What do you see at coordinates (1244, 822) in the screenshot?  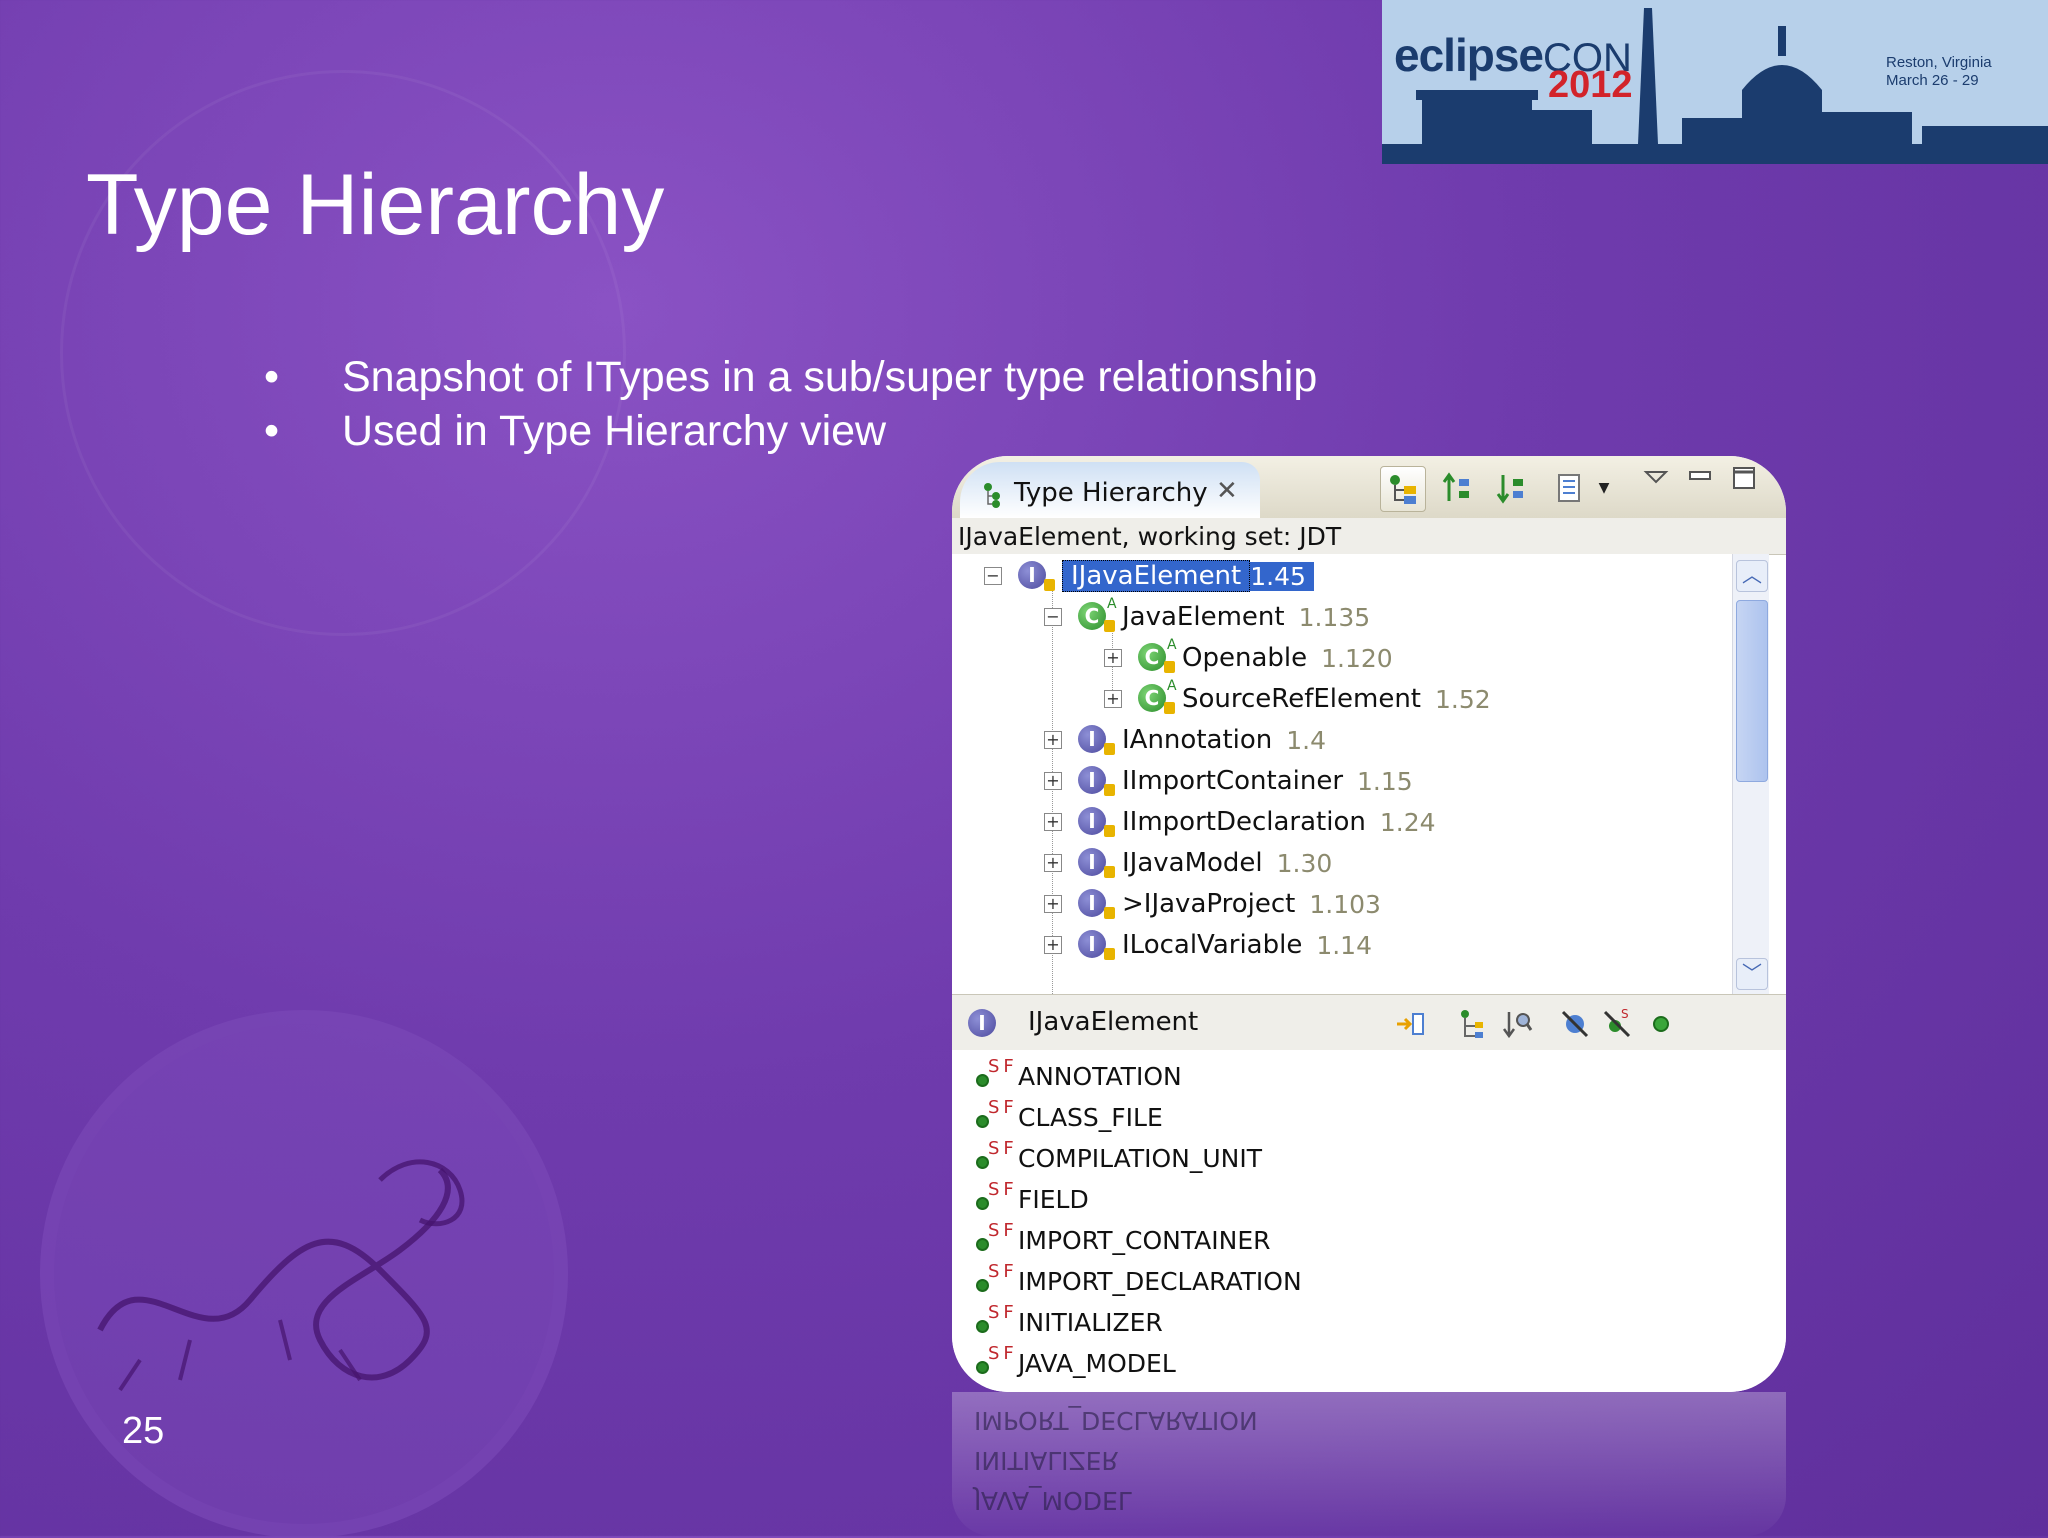 I see `tree-item-name: IImportDeclaration` at bounding box center [1244, 822].